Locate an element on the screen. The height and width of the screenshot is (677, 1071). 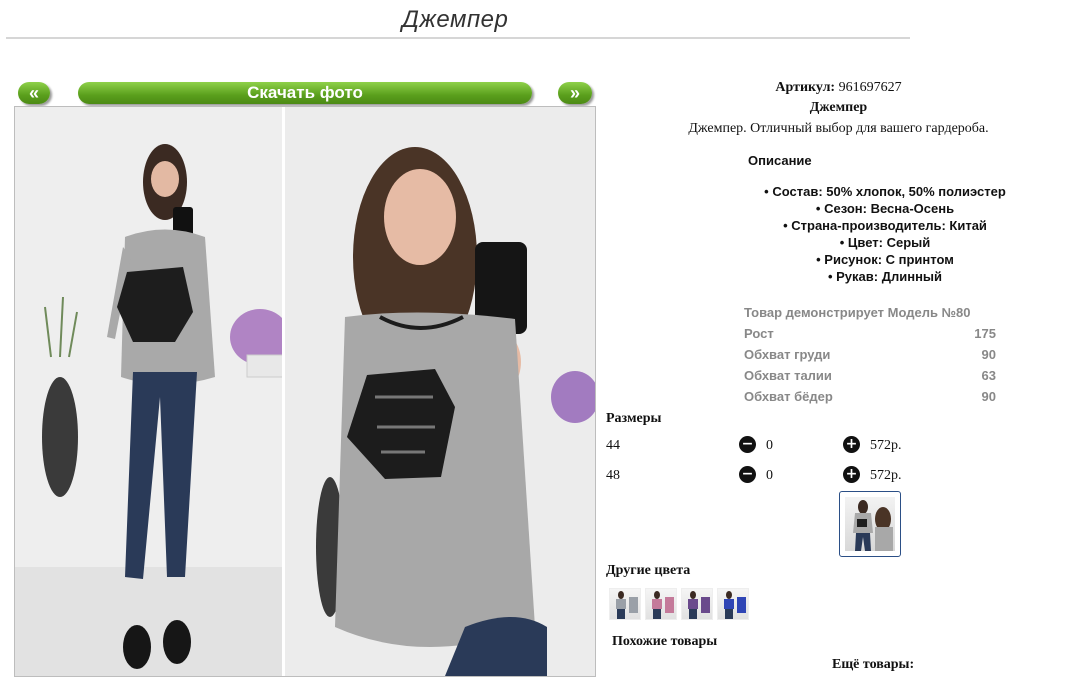
selected-photo-thumbnail is located at coordinates (870, 524).